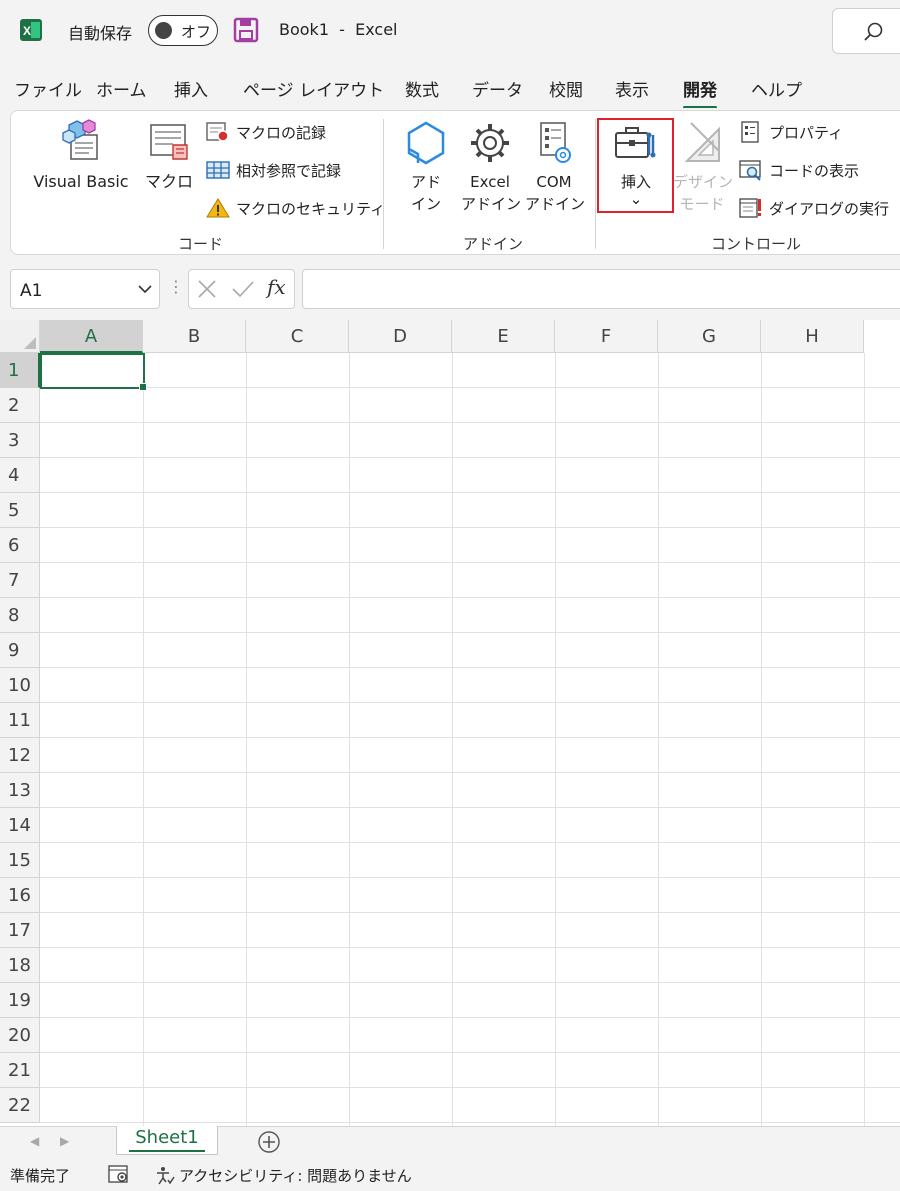 This screenshot has width=900, height=1191. What do you see at coordinates (196, 32) in the screenshot?
I see `autosave-state: オフ` at bounding box center [196, 32].